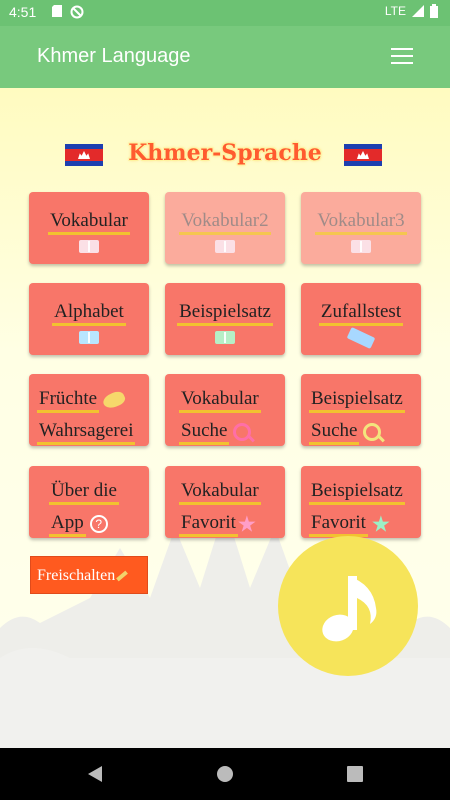 The width and height of the screenshot is (450, 800). I want to click on fortune-label: Wahrsagerei, so click(86, 432).